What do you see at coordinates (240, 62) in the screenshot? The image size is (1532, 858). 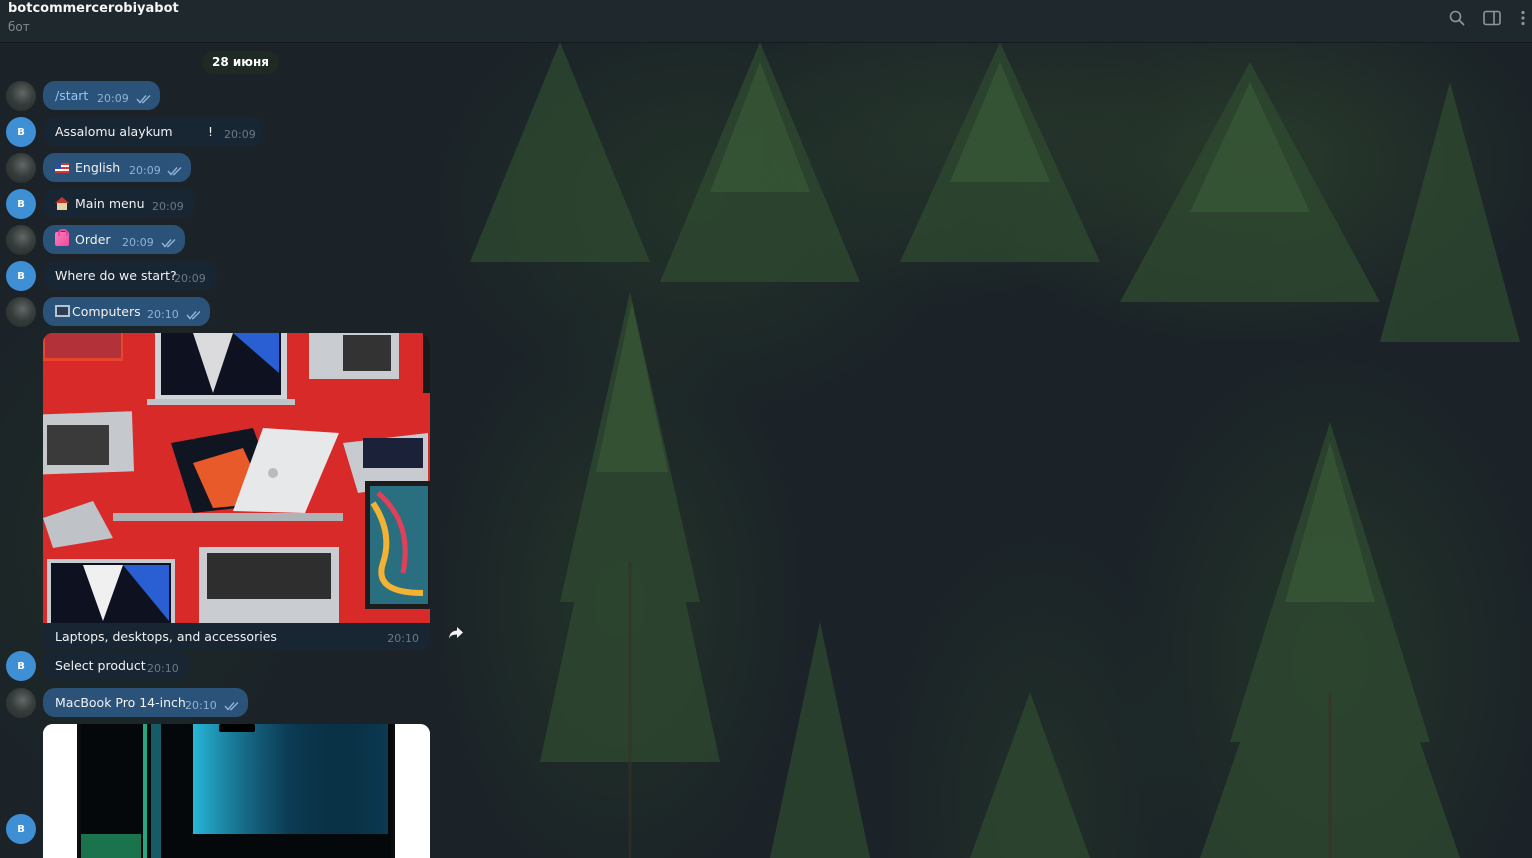 I see `date-separator: 28 июня` at bounding box center [240, 62].